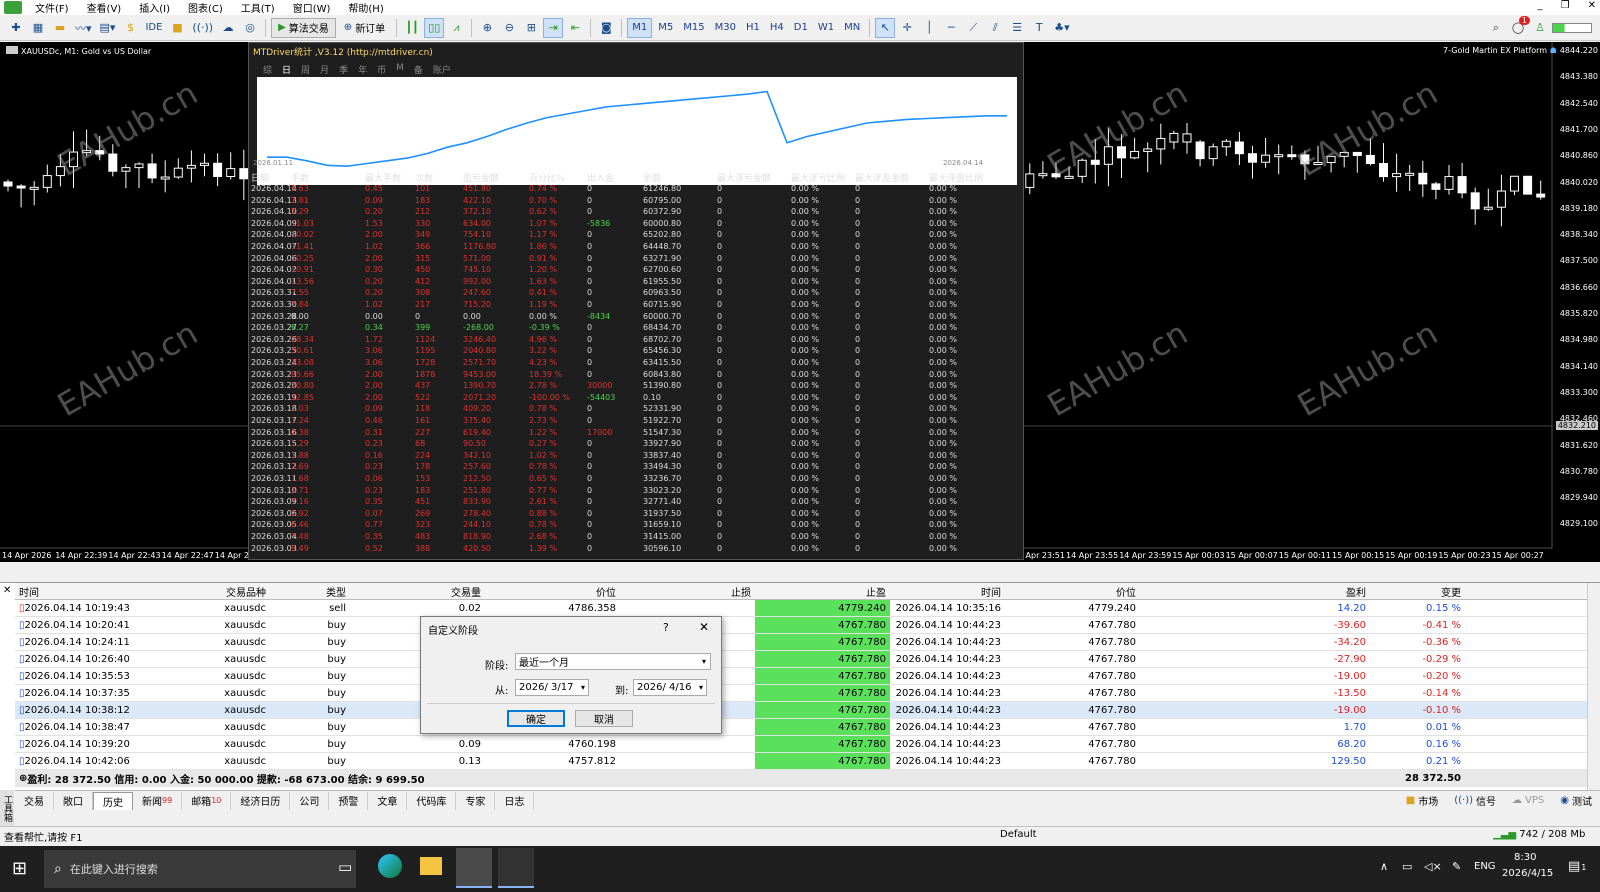  What do you see at coordinates (19, 868) in the screenshot?
I see `windows-start-icon: ⊞` at bounding box center [19, 868].